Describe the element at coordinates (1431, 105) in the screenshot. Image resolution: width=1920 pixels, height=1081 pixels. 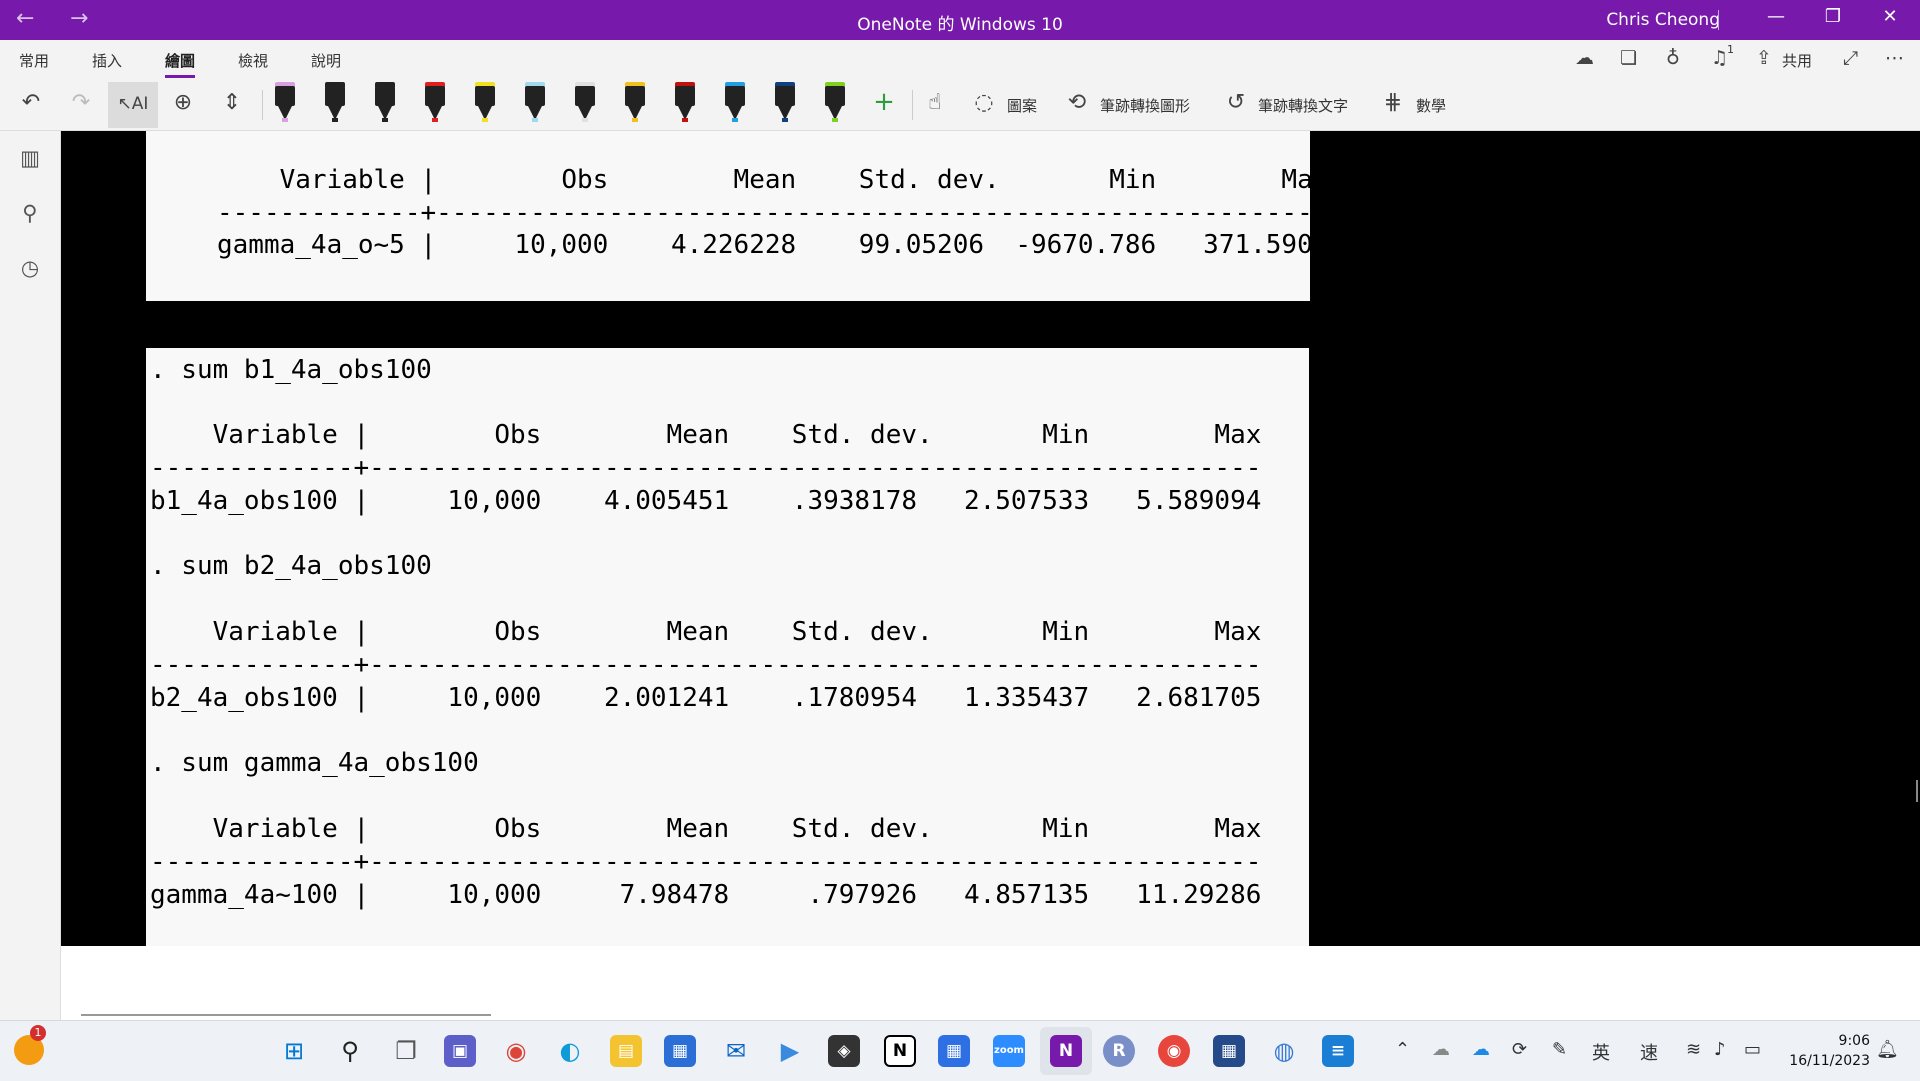
I see `math-button: 數學` at that location.